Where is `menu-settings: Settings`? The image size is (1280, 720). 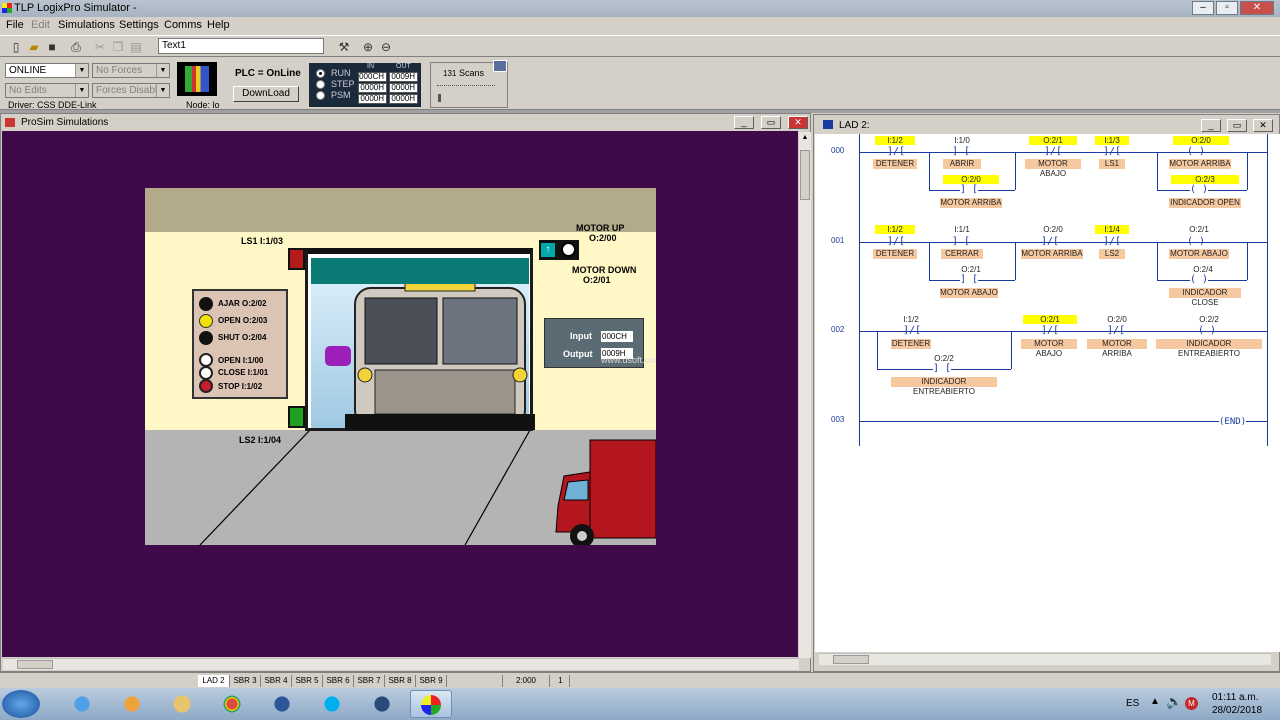
menu-settings: Settings is located at coordinates (139, 25).